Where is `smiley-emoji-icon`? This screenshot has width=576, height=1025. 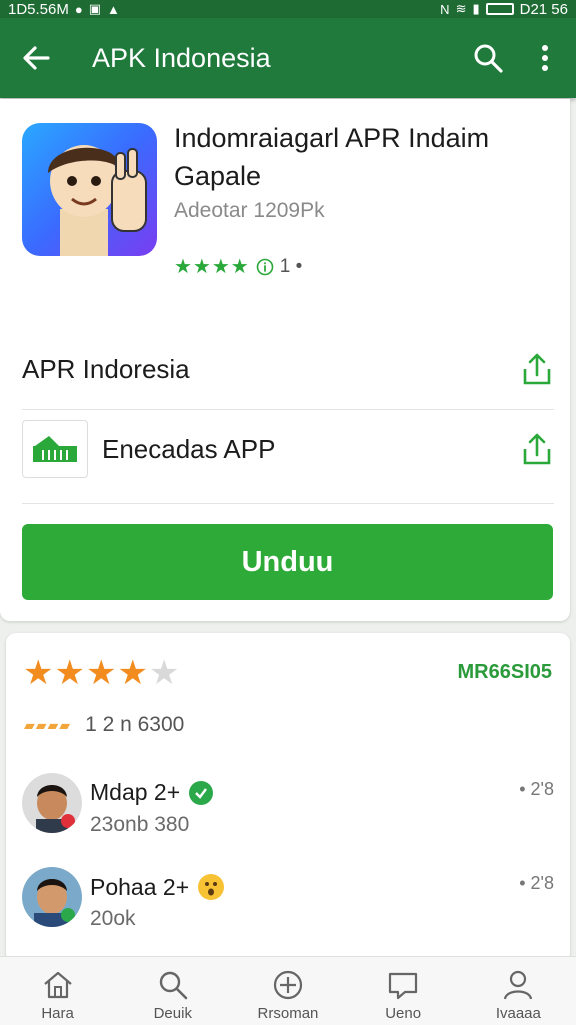
smiley-emoji-icon is located at coordinates (211, 887).